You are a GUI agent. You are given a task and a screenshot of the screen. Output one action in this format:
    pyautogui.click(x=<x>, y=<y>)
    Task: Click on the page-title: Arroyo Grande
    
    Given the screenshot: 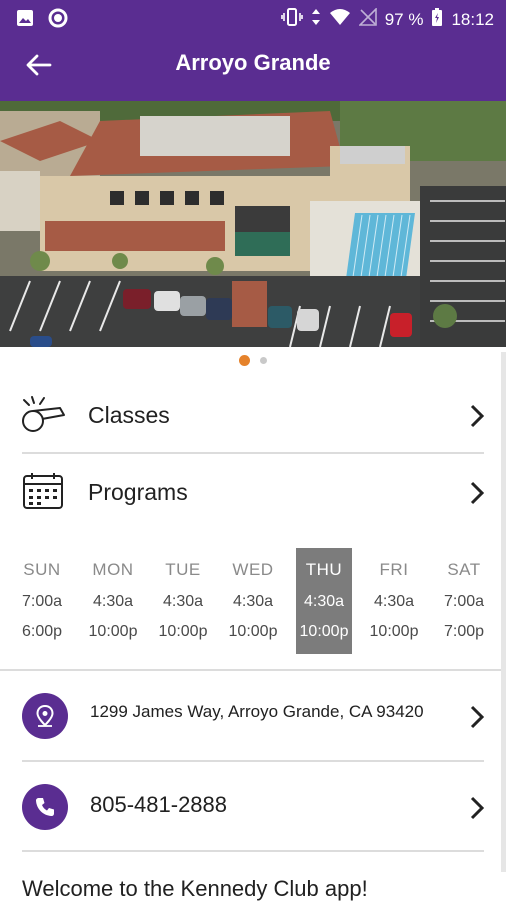 What is the action you would take?
    pyautogui.click(x=253, y=62)
    